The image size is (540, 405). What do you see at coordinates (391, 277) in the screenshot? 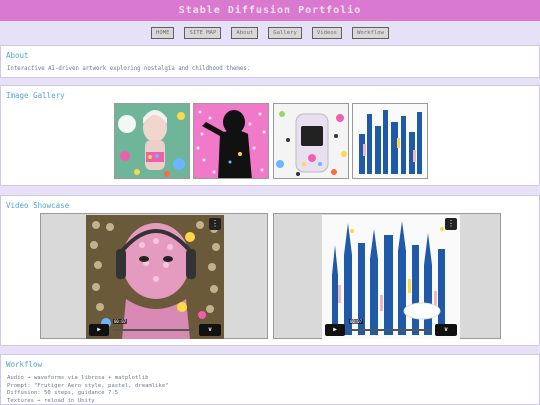
I see `video-frame-2: ⋮ ▶ 00:07 v` at bounding box center [391, 277].